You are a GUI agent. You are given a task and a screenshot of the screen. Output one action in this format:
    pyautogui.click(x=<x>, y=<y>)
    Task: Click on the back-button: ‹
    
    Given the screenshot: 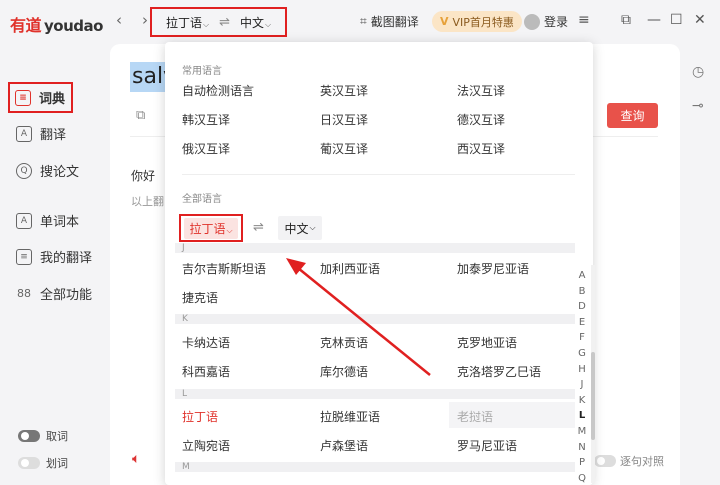 What is the action you would take?
    pyautogui.click(x=119, y=20)
    